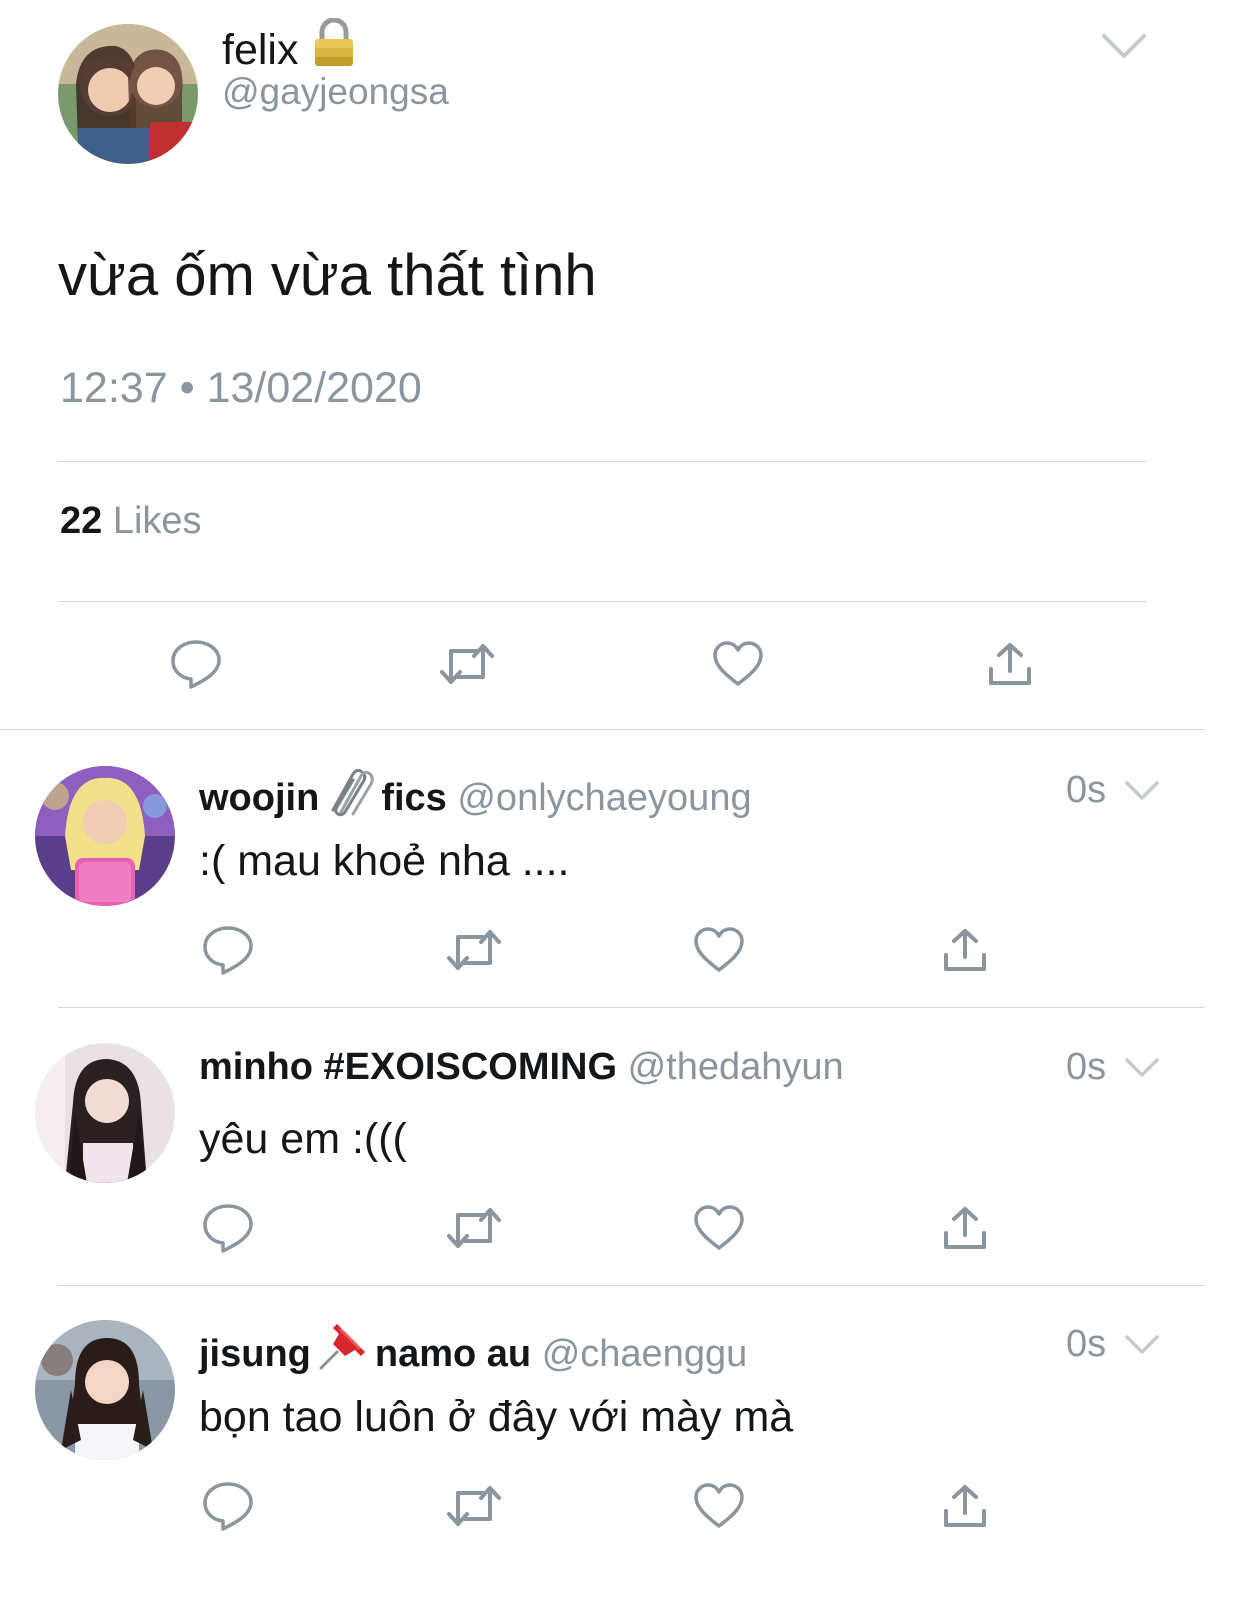  Describe the element at coordinates (644, 1354) in the screenshot. I see `reply-author-handle: @chaenggu` at that location.